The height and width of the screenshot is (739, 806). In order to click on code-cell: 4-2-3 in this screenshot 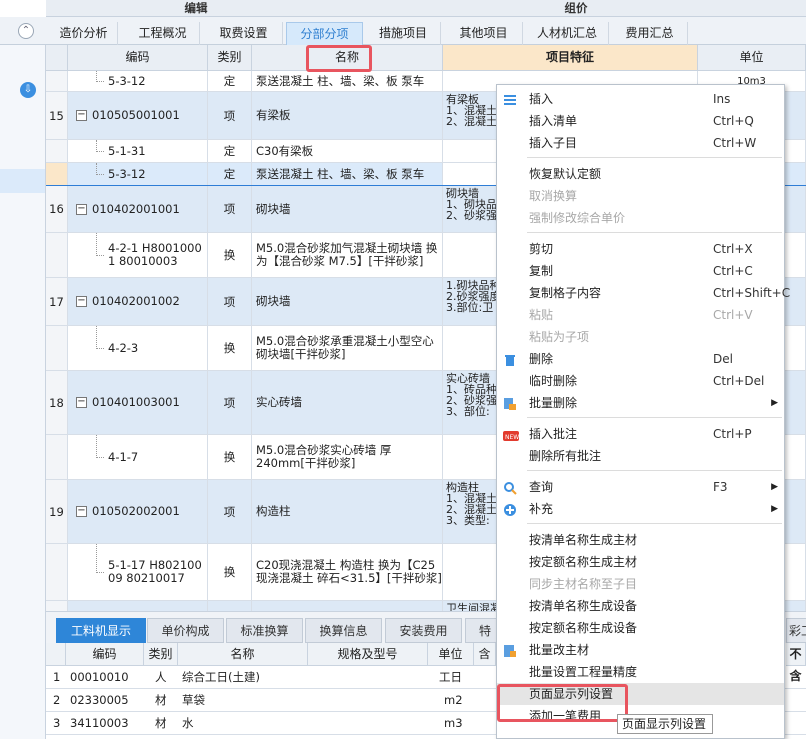, I will do `click(138, 348)`.